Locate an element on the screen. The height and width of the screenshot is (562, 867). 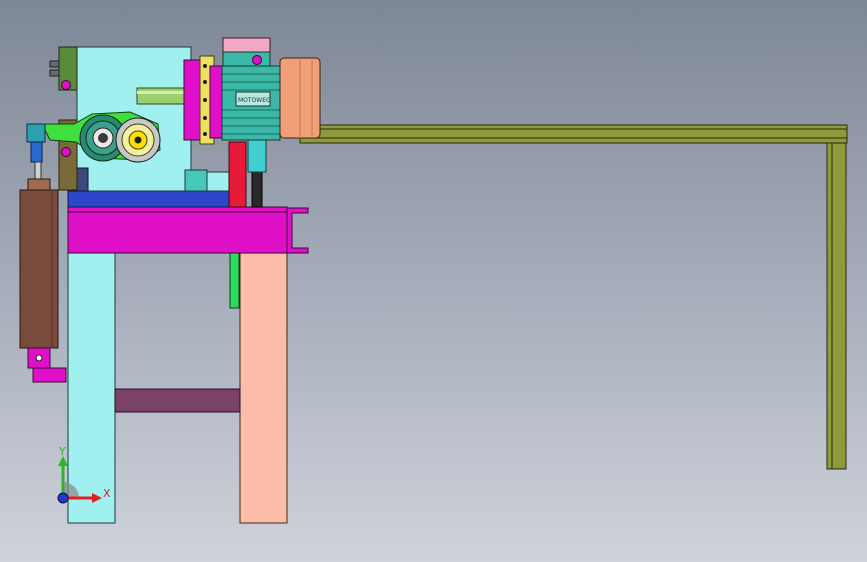
electric-motor: MOTOWEG is located at coordinates (252, 91).